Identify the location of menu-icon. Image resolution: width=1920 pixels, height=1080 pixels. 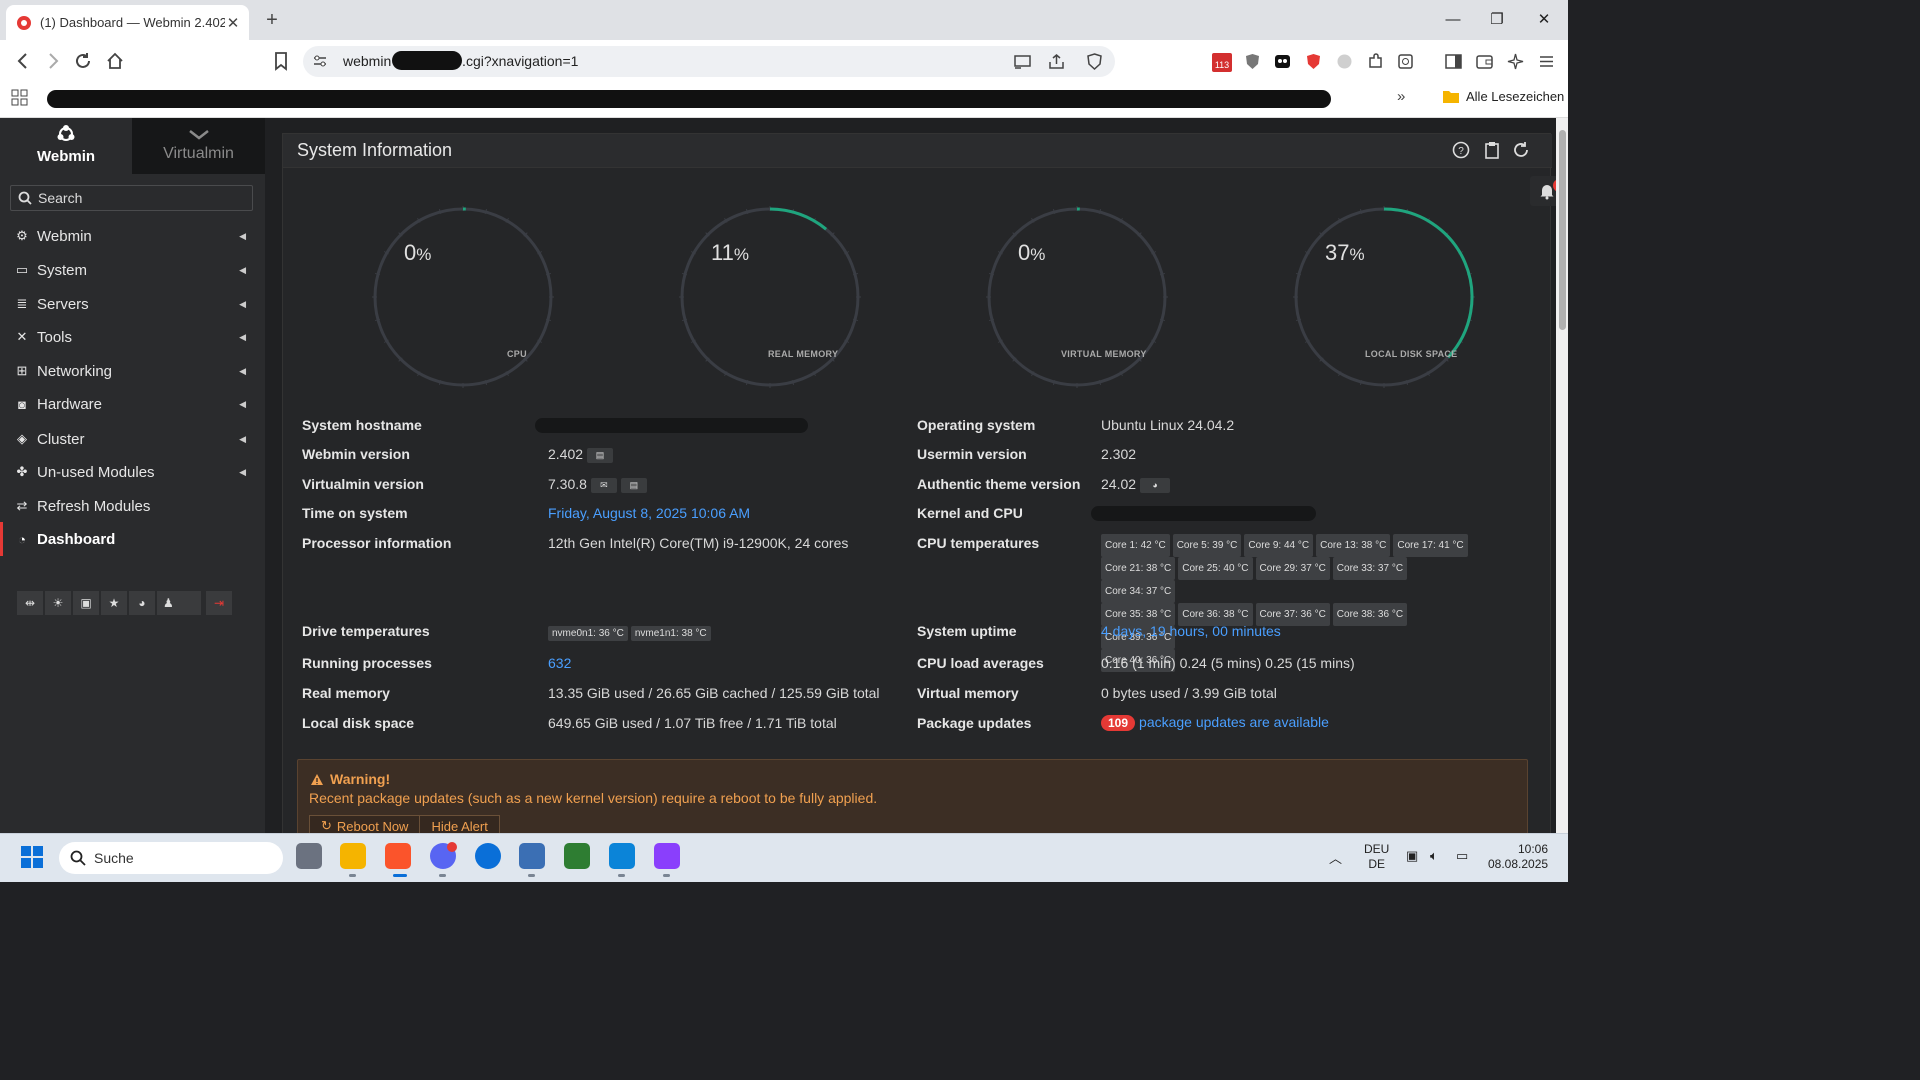
(1546, 61).